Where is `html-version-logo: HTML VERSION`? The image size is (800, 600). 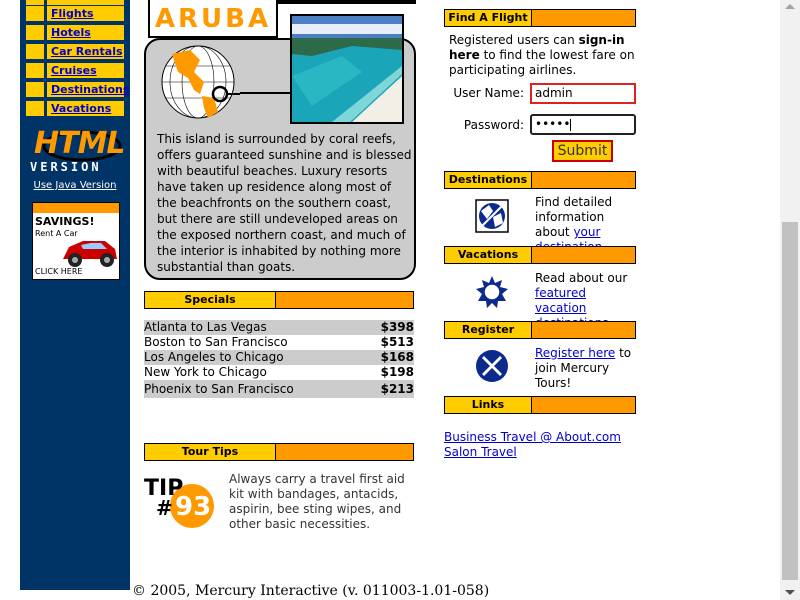
html-version-logo: HTML VERSION is located at coordinates (77, 152).